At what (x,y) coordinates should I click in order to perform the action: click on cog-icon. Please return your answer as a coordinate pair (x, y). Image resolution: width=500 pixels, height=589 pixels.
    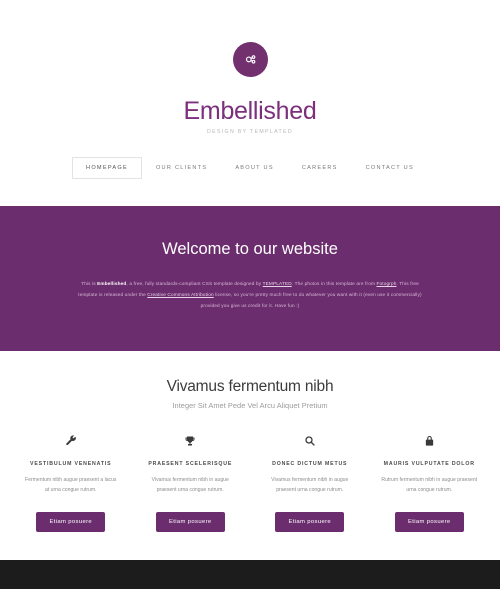
    Looking at the image, I should click on (250, 60).